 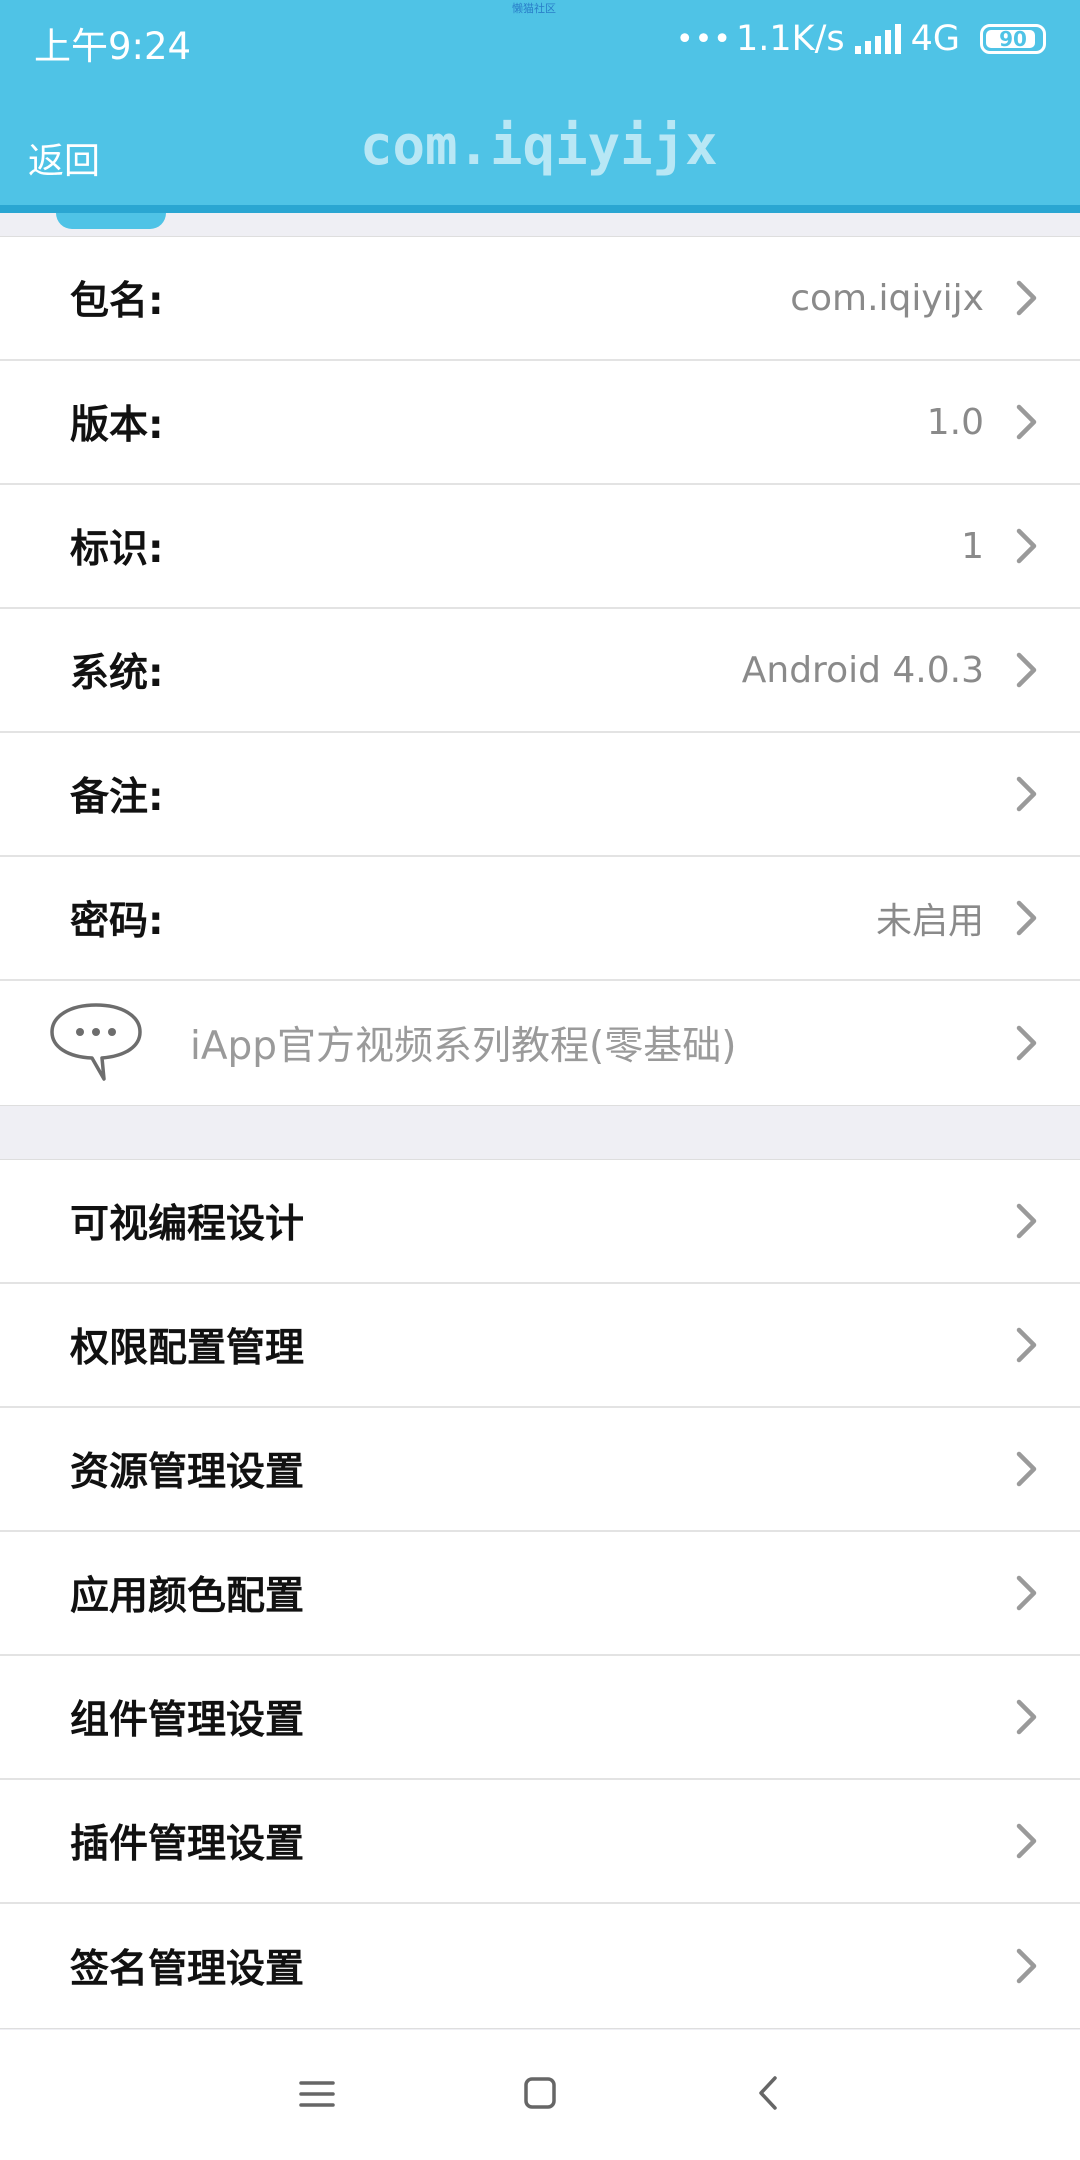 I want to click on page-title: com.iqiyijx, so click(x=539, y=145).